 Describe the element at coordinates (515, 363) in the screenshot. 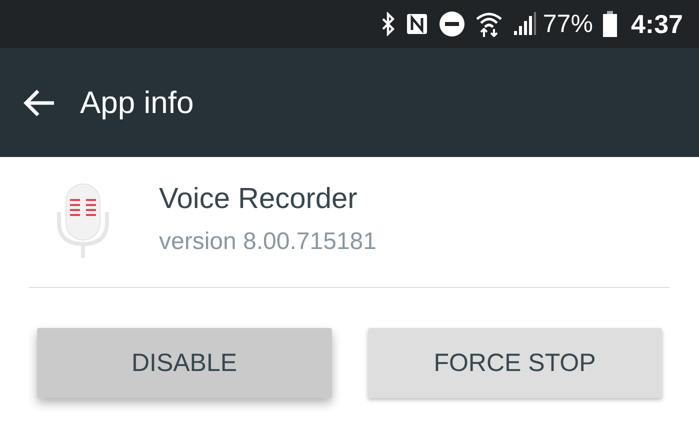

I see `action-button: FORCE STOP` at that location.